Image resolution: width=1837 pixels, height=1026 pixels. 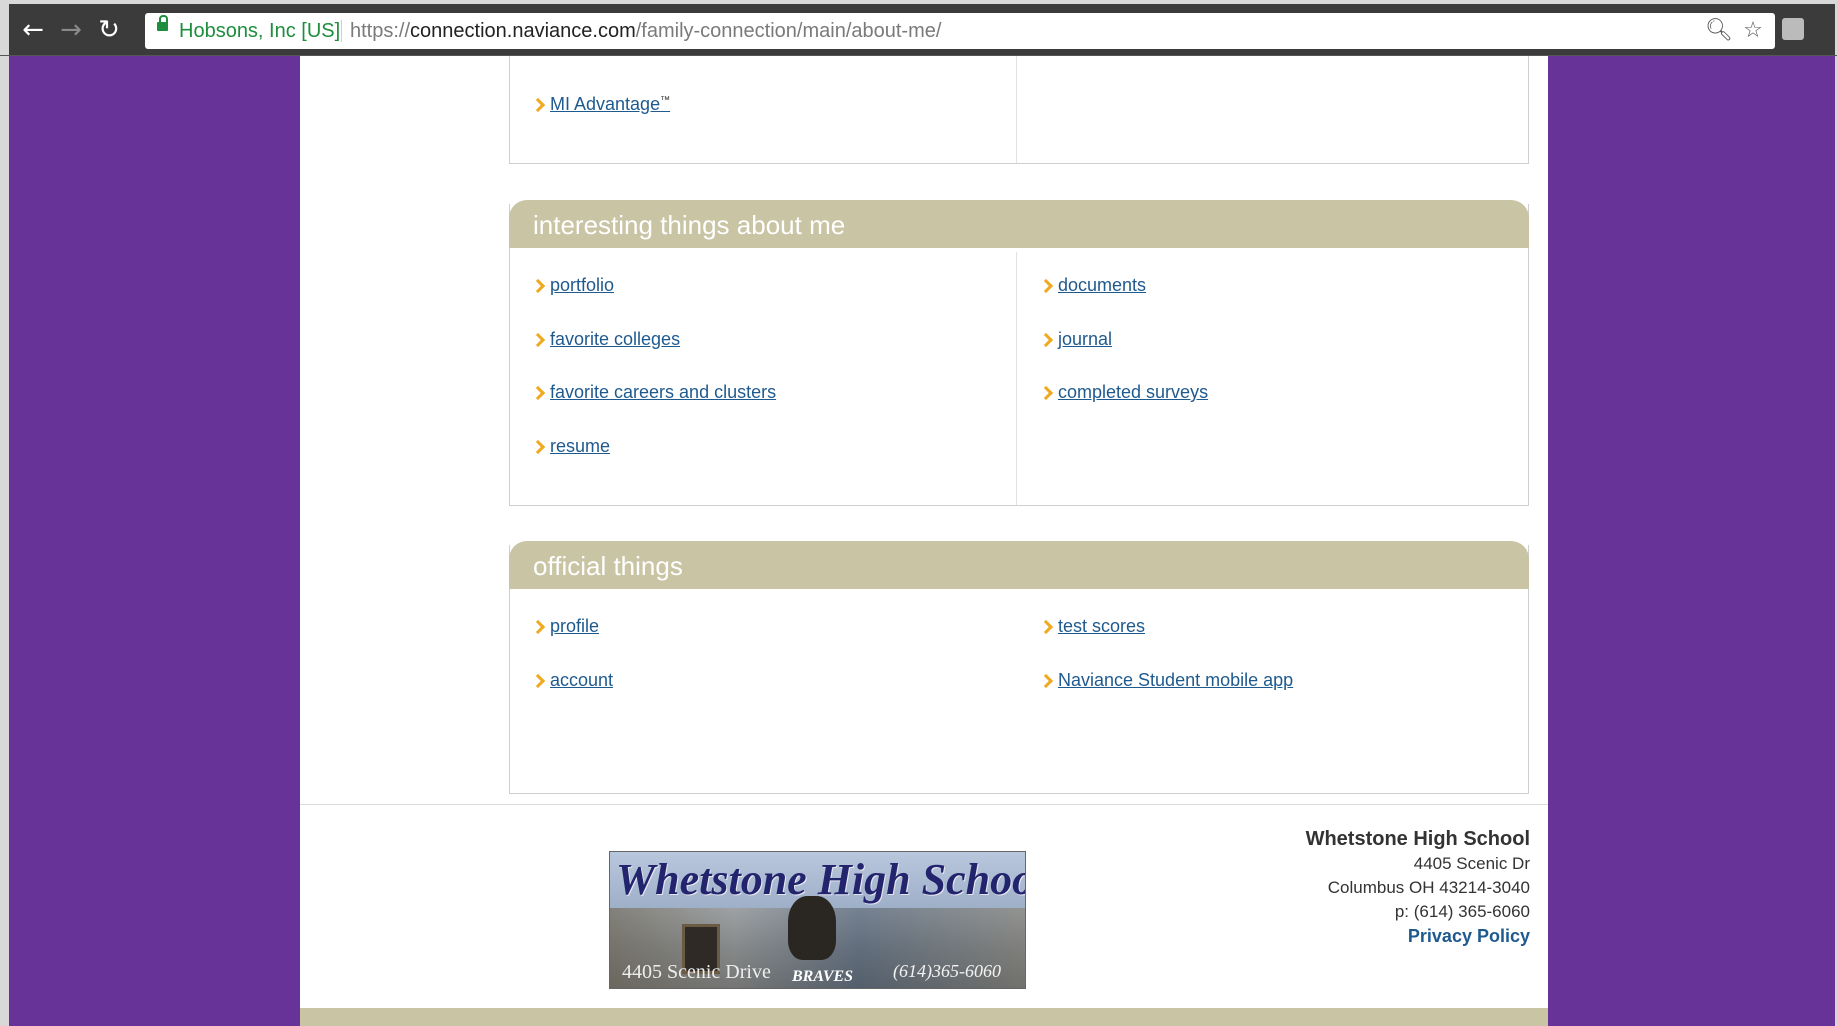 I want to click on forward-arrow-icon: →, so click(x=71, y=30).